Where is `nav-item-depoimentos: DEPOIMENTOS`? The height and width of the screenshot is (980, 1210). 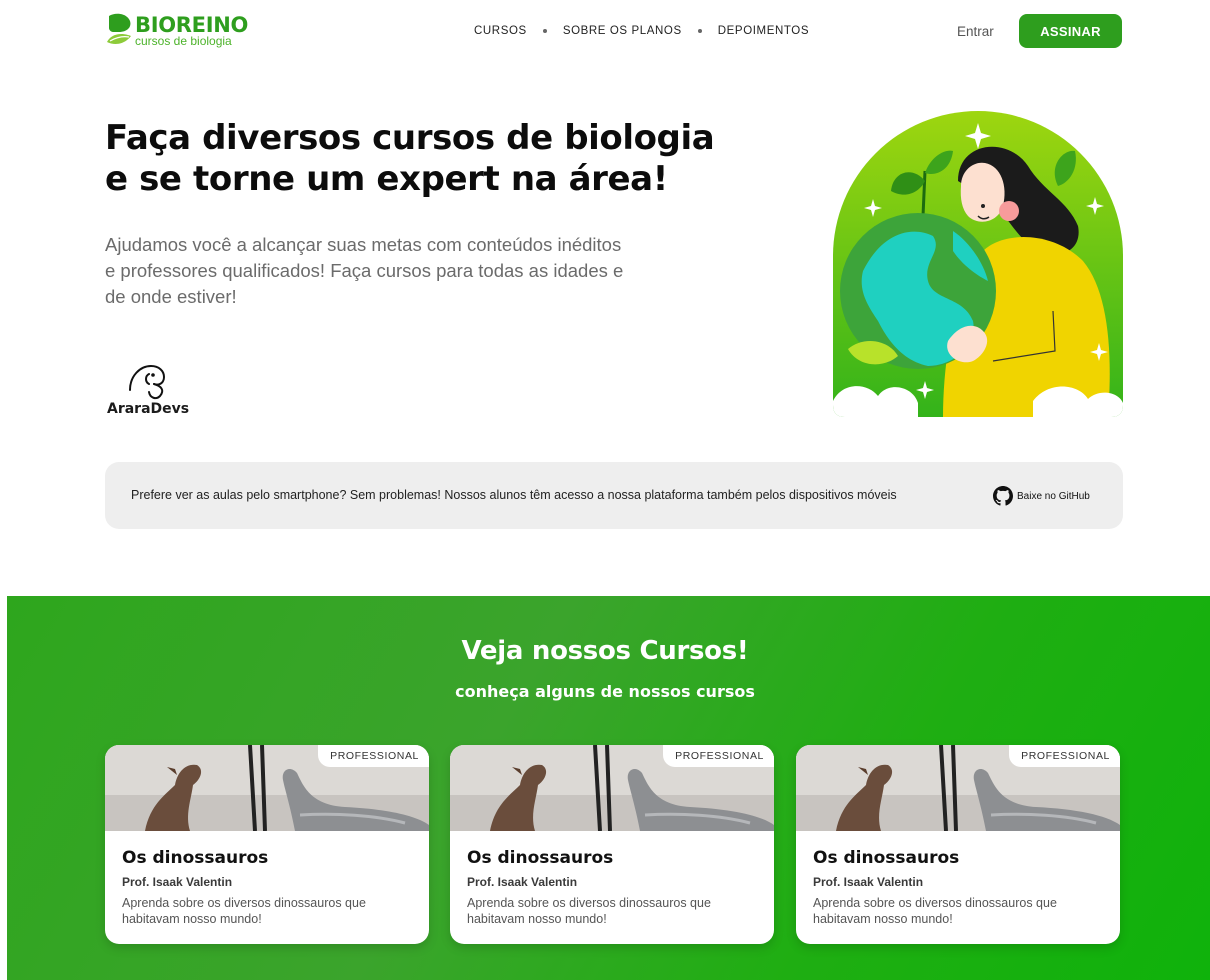
nav-item-depoimentos: DEPOIMENTOS is located at coordinates (763, 31).